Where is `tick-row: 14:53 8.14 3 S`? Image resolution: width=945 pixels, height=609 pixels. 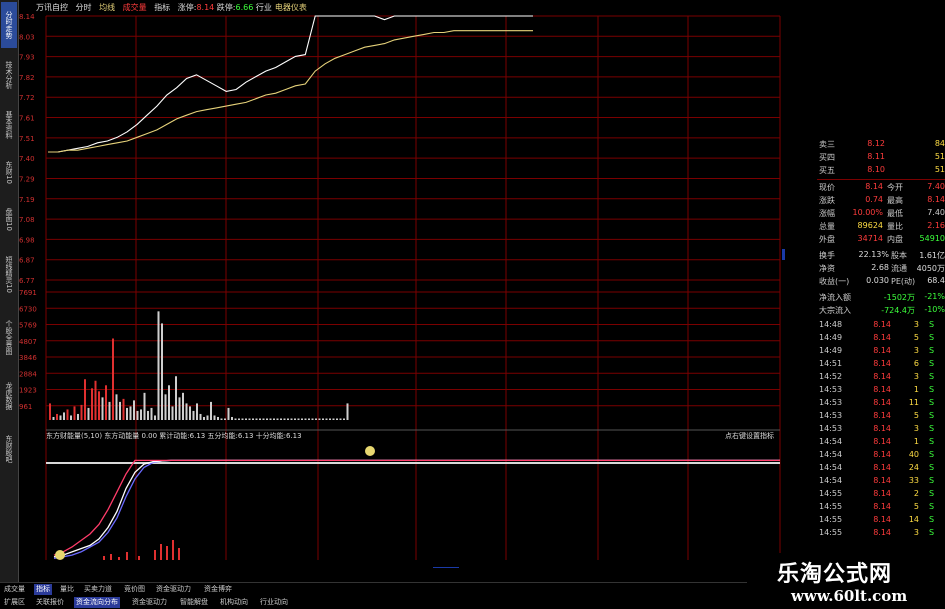
tick-row: 14:53 8.14 3 S is located at coordinates (881, 429).